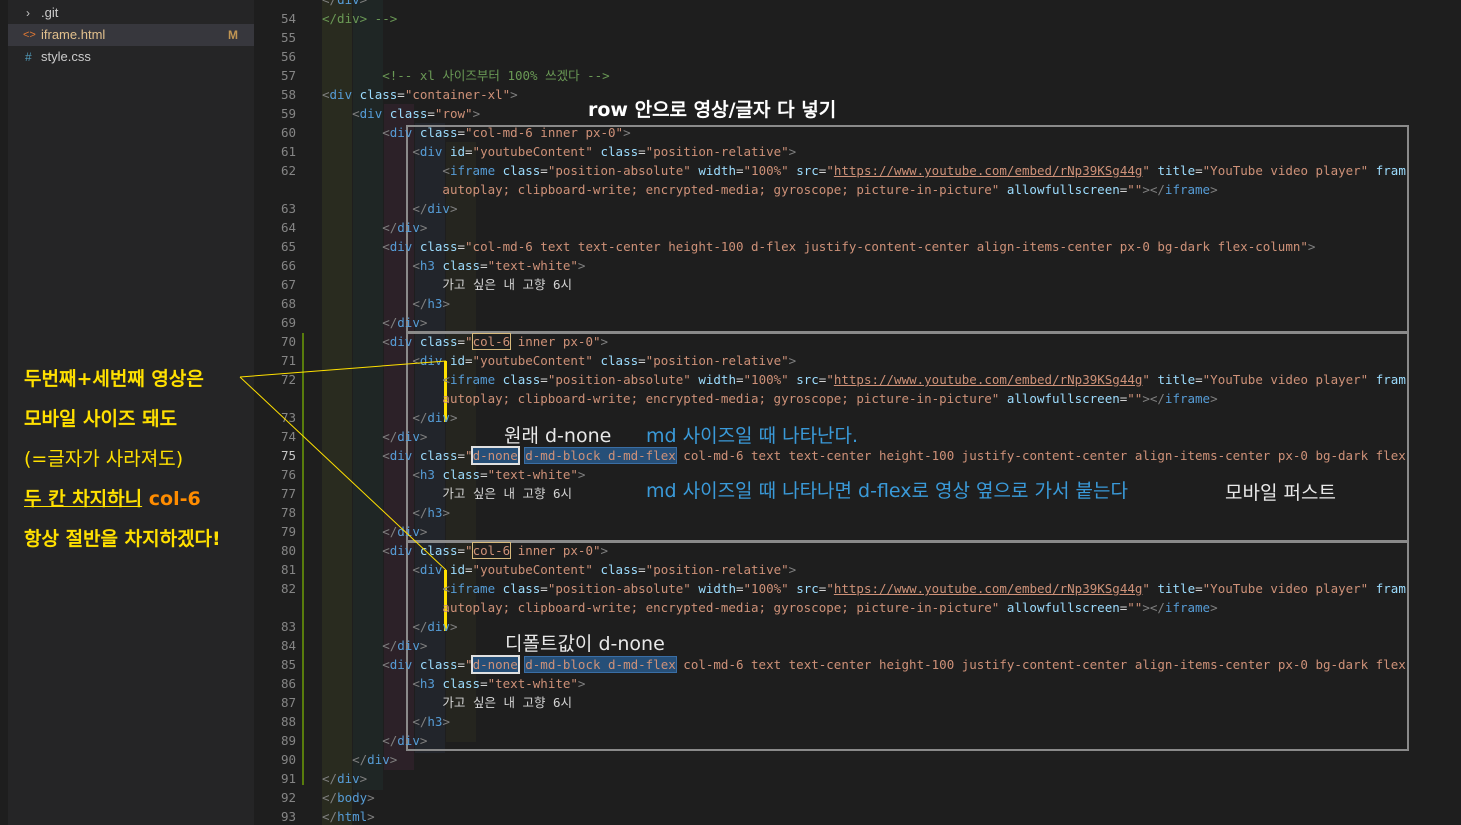 The image size is (1461, 825). Describe the element at coordinates (416, 113) in the screenshot. I see `code-line: <div class="row">` at that location.